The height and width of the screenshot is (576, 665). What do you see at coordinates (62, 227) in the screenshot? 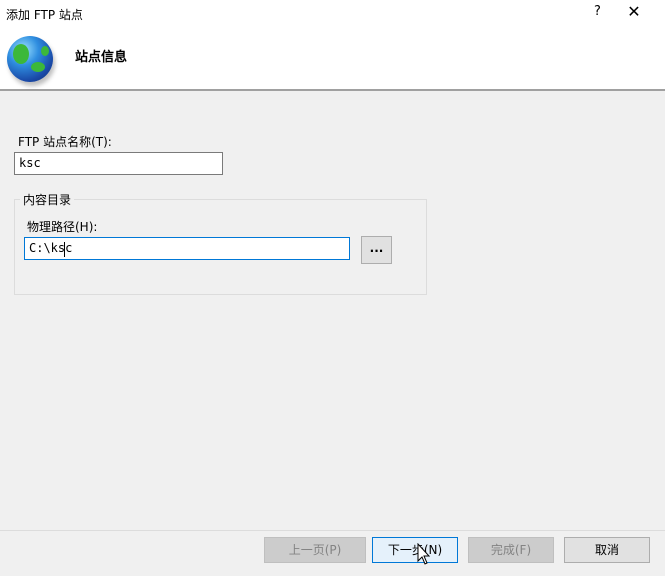
I see `physical-path-label: 物理路径(H):` at bounding box center [62, 227].